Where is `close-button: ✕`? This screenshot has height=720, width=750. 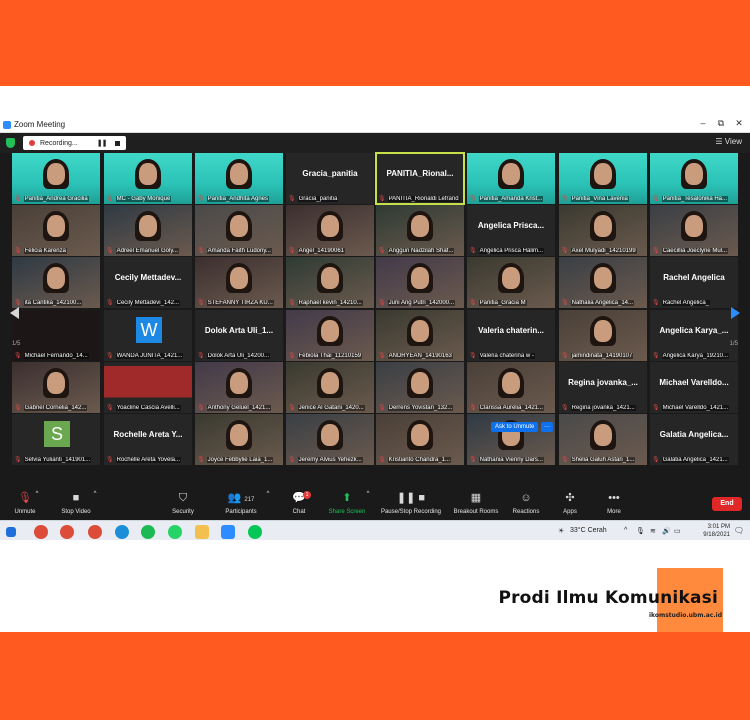
close-button: ✕ is located at coordinates (739, 123).